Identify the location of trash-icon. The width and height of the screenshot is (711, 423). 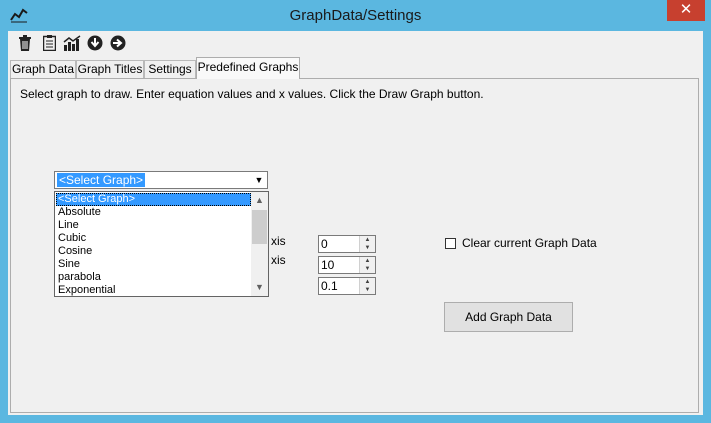
(25, 43).